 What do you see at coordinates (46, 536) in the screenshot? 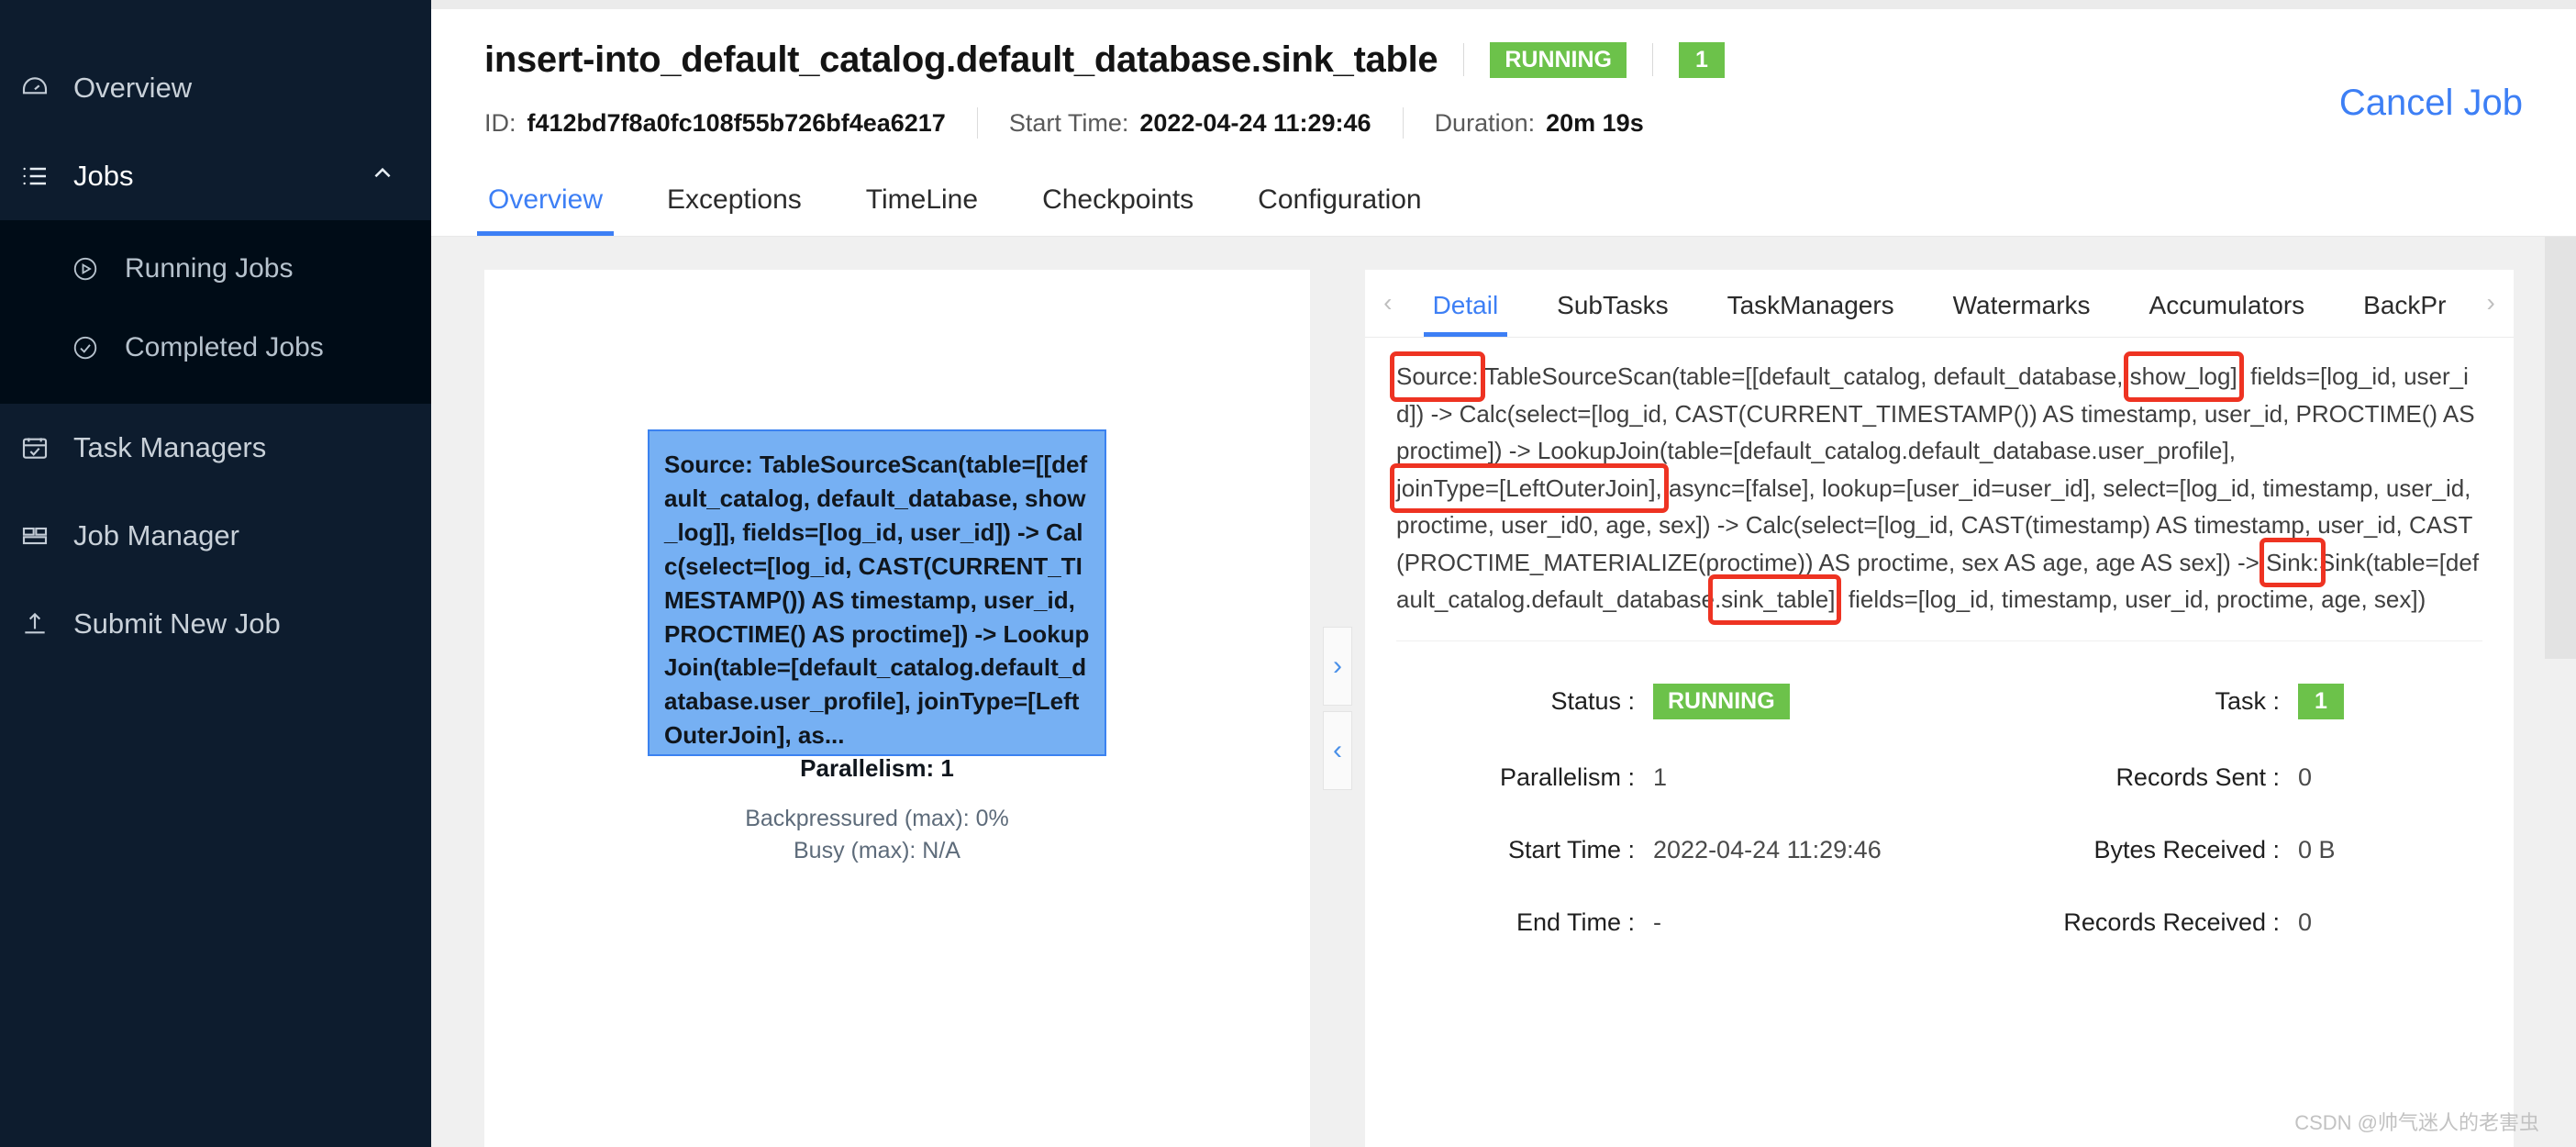
I see `layout-icon` at bounding box center [46, 536].